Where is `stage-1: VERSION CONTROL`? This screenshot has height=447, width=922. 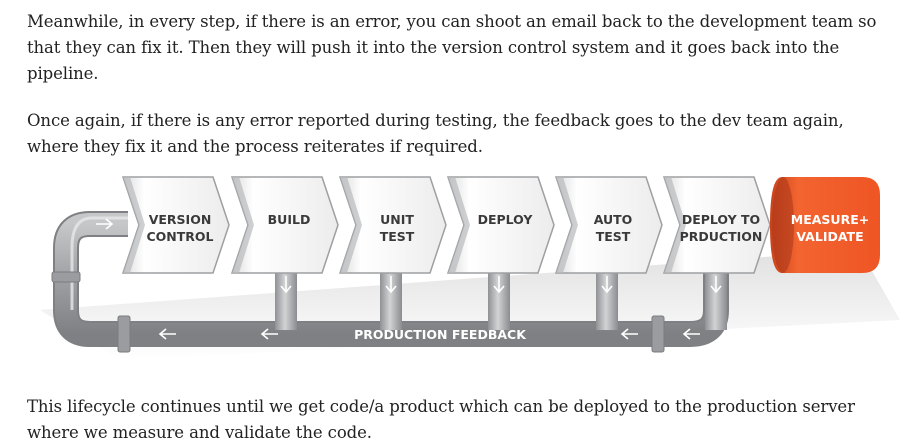
stage-1: VERSION CONTROL is located at coordinates (175, 225).